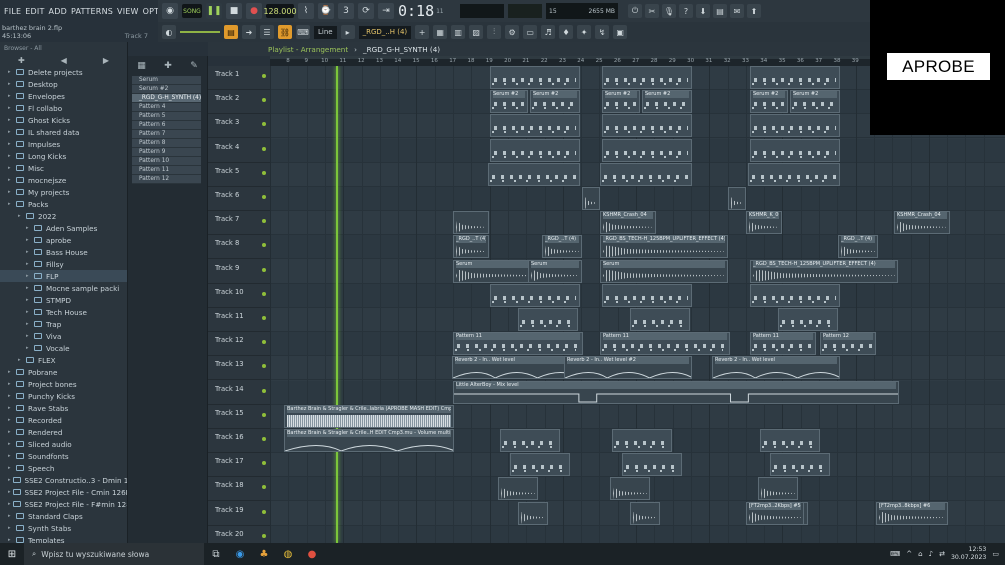  I want to click on windows-start-icon: ⊞, so click(12, 554).